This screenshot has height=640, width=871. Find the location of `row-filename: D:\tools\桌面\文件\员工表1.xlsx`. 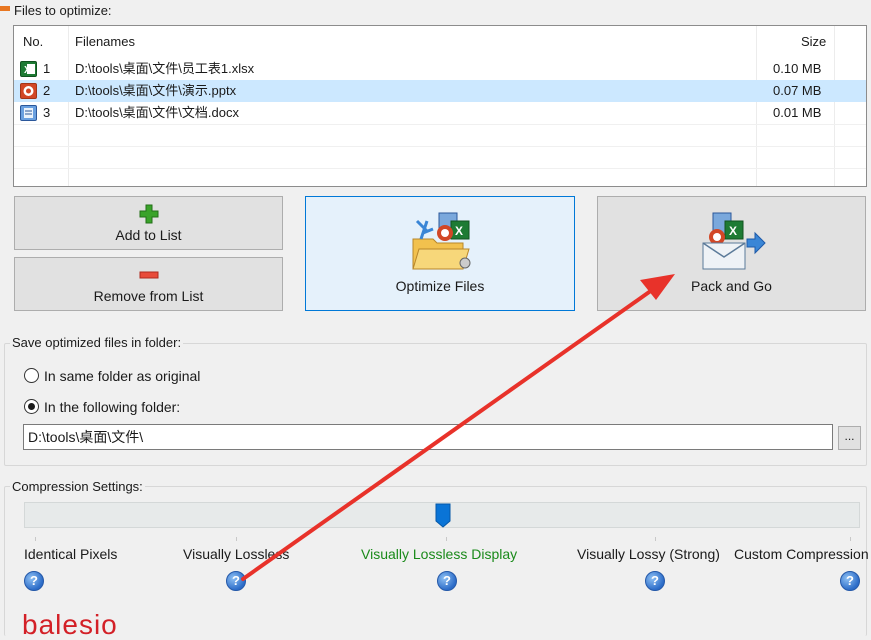

row-filename: D:\tools\桌面\文件\员工表1.xlsx is located at coordinates (165, 68).